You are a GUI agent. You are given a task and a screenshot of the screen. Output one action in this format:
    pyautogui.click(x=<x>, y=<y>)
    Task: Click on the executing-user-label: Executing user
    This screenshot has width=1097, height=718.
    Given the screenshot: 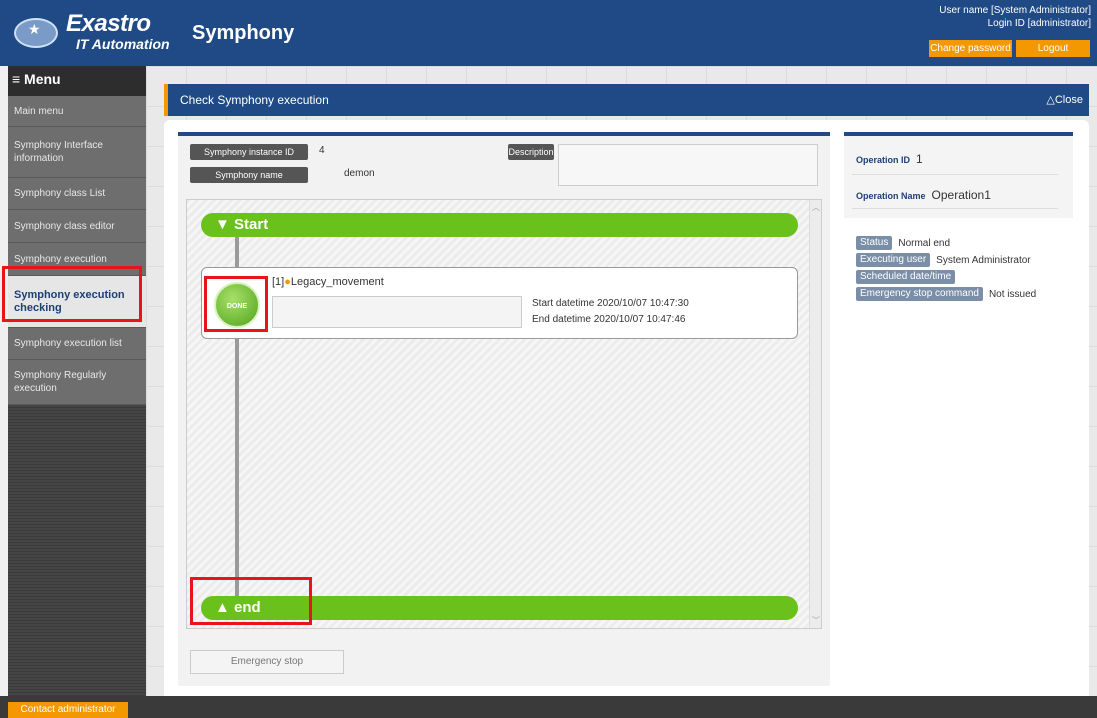 What is the action you would take?
    pyautogui.click(x=893, y=260)
    